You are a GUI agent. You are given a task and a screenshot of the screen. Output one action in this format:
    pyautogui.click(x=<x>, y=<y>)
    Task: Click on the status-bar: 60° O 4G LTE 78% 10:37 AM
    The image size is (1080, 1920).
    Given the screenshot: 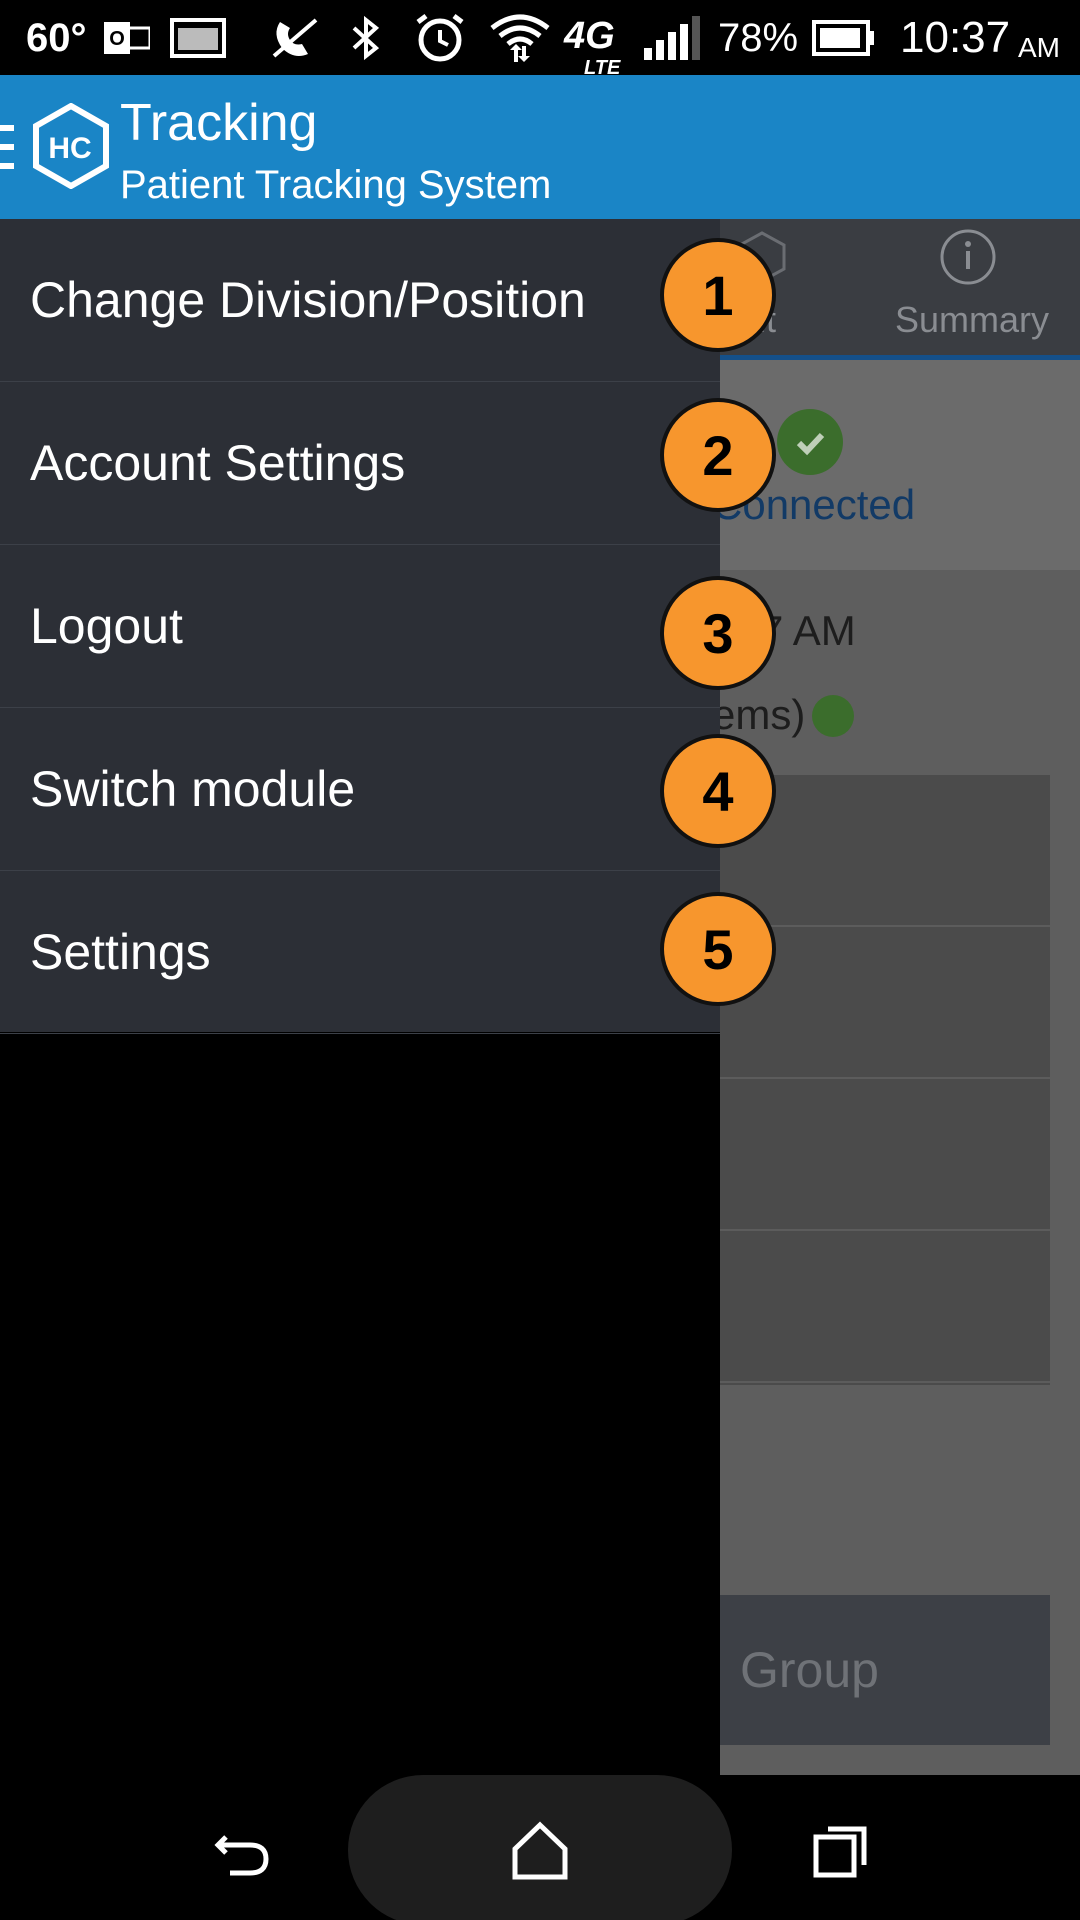 What is the action you would take?
    pyautogui.click(x=540, y=39)
    